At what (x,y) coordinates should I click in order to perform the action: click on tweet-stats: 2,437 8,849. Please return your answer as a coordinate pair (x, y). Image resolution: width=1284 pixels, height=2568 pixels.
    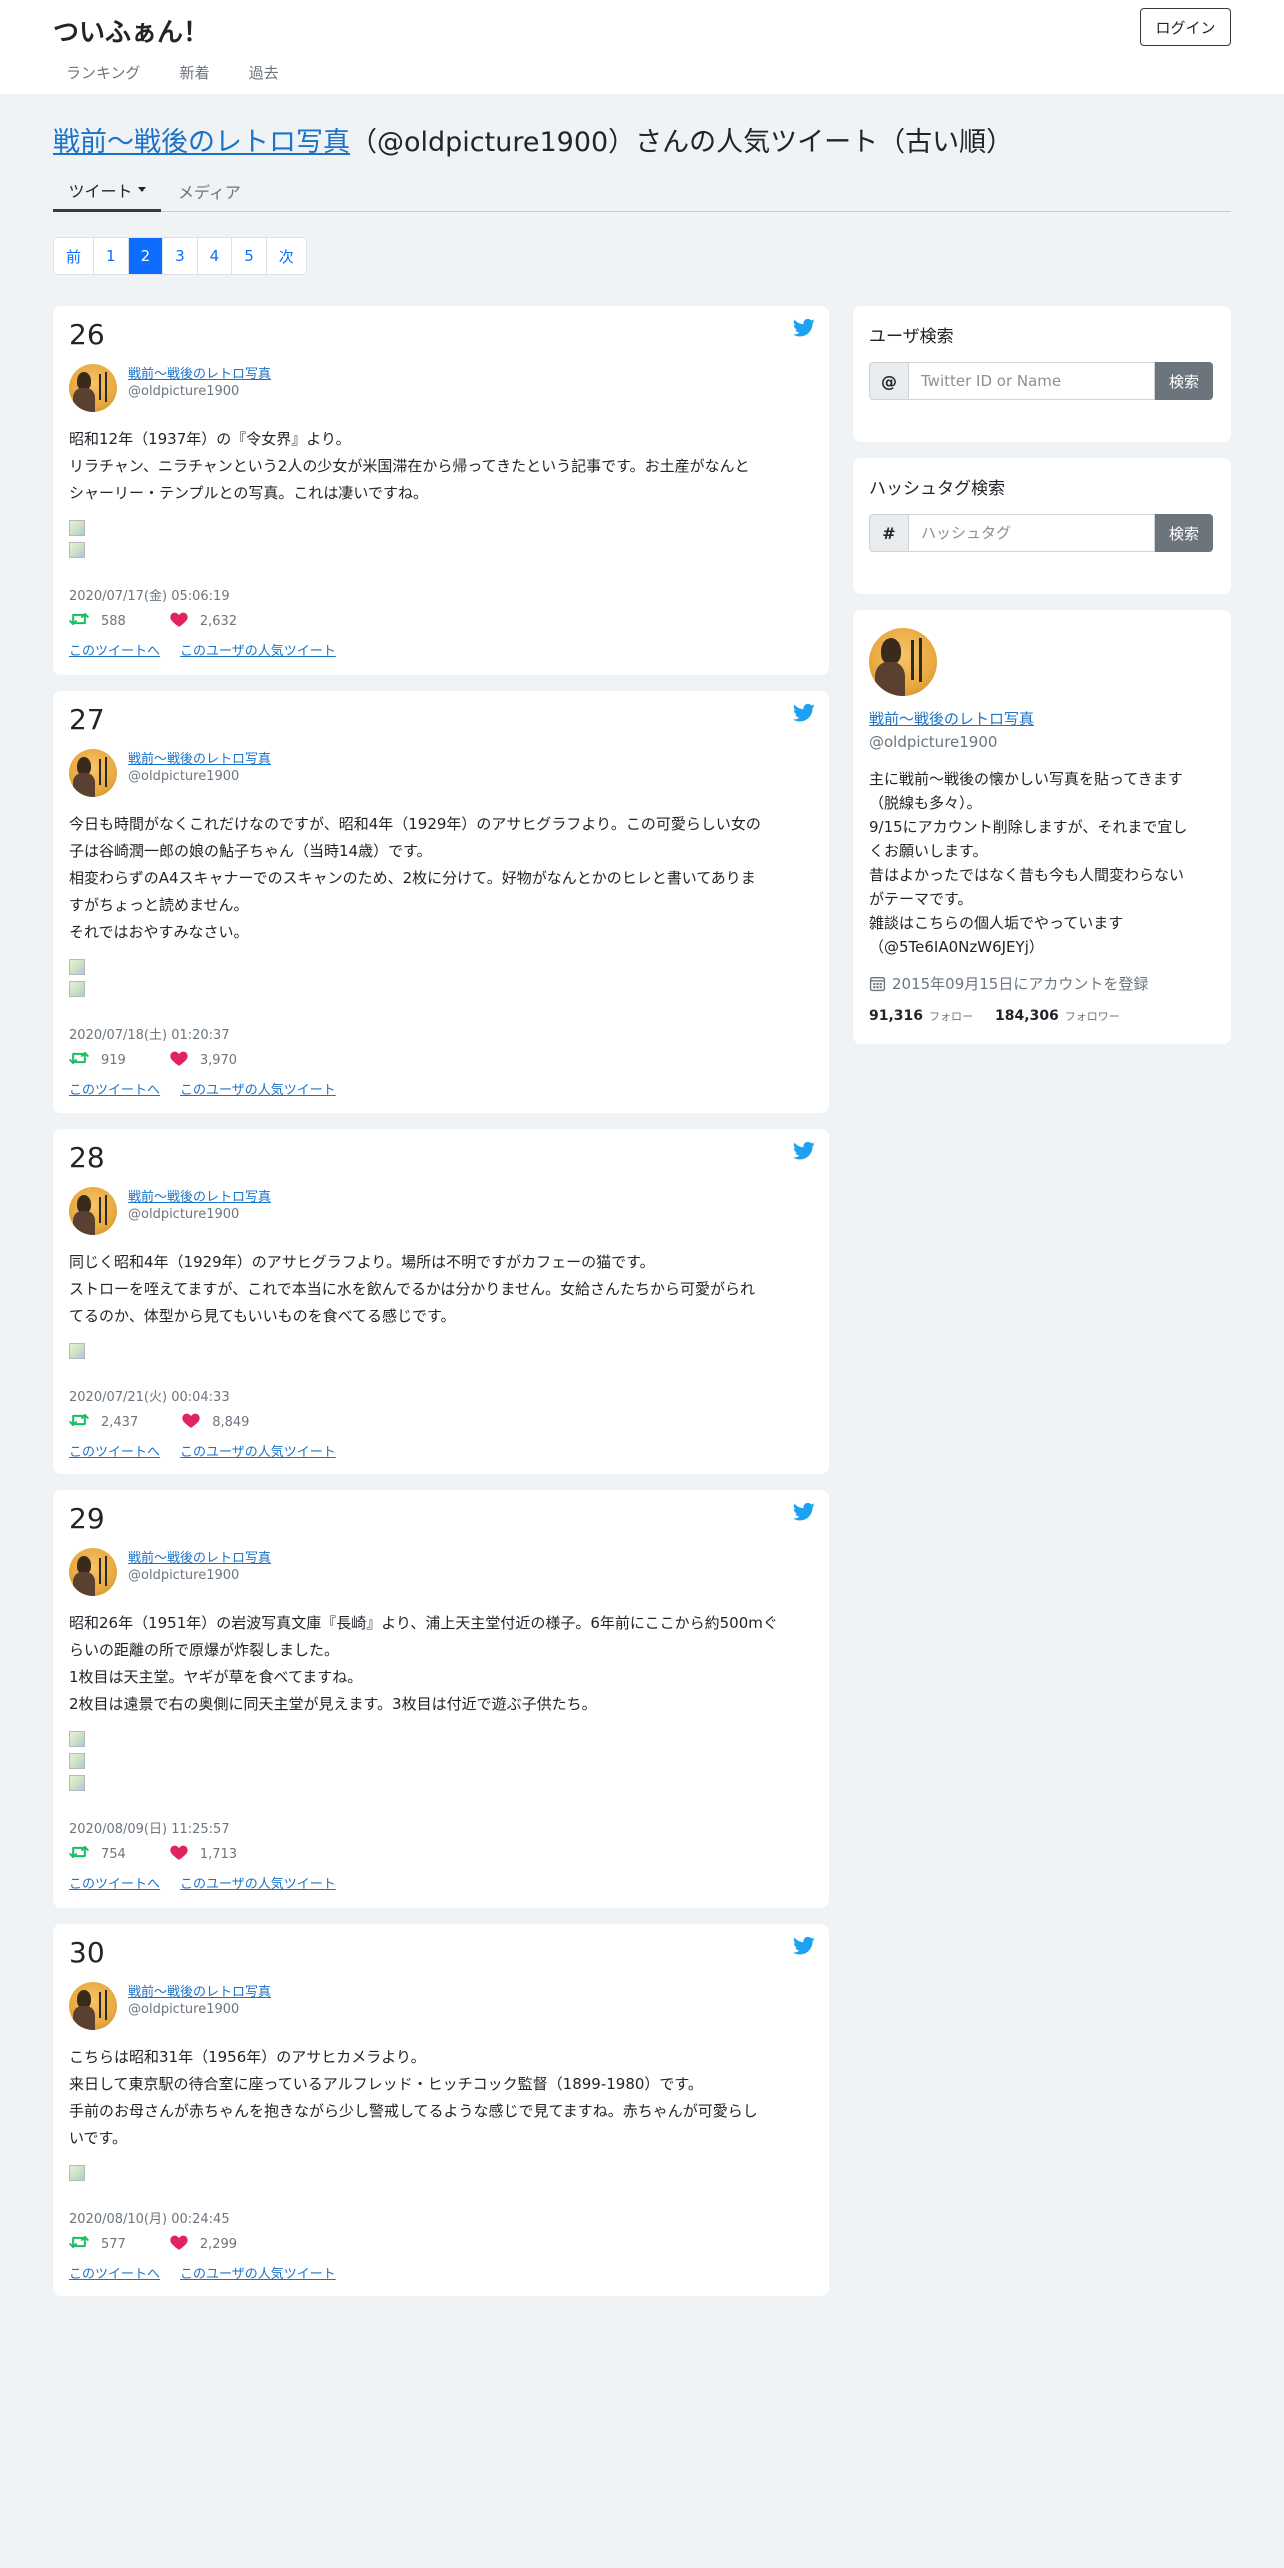
    Looking at the image, I should click on (181, 1422).